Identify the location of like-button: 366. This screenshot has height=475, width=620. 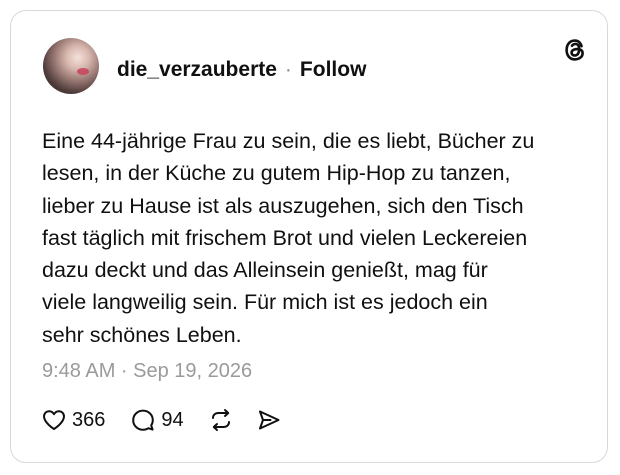
(73, 420).